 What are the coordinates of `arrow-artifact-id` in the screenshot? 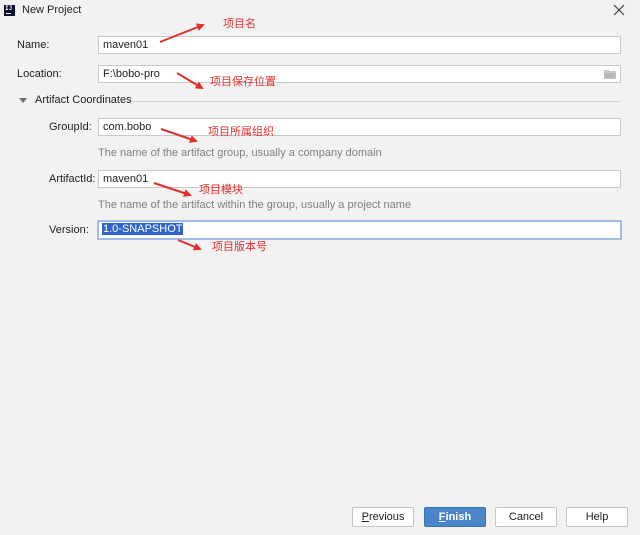 It's located at (172, 189).